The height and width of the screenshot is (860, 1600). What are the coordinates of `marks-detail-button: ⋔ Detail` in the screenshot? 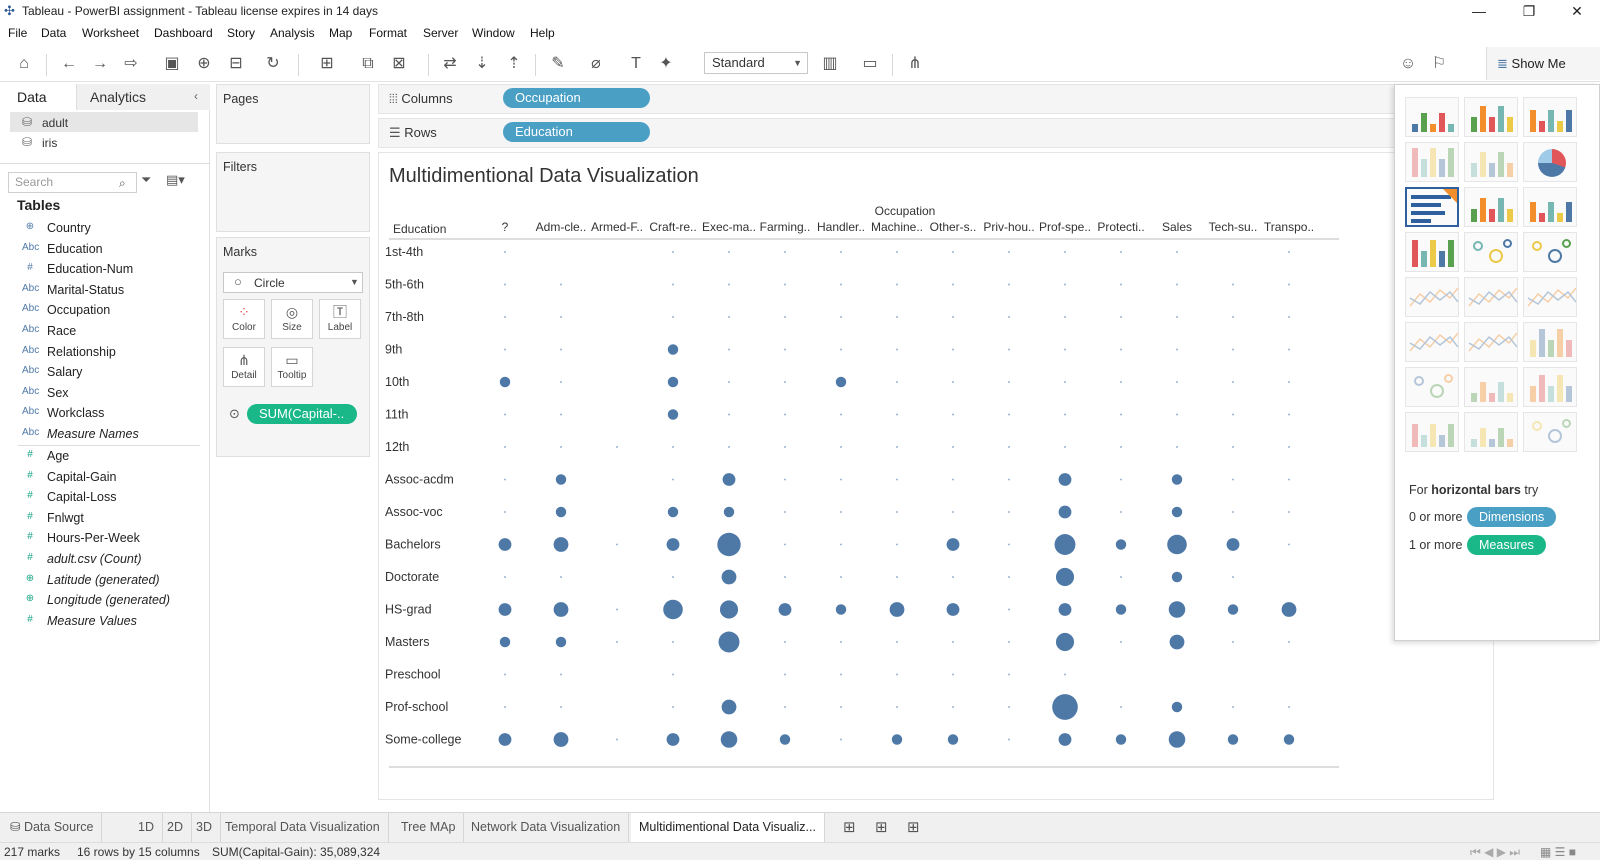 It's located at (244, 367).